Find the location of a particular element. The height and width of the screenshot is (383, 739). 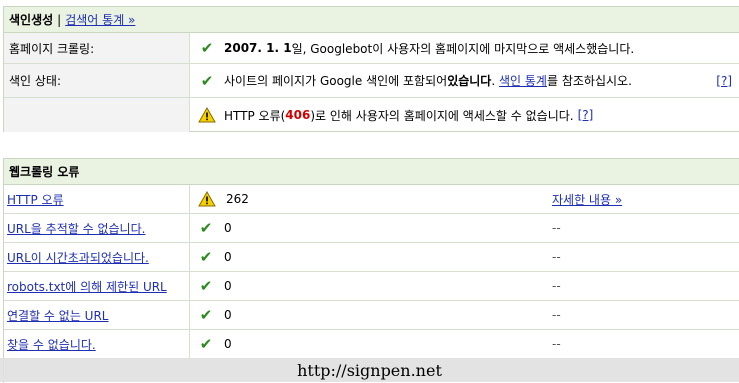

watermark-footer: http://signpen.net is located at coordinates (369, 370).